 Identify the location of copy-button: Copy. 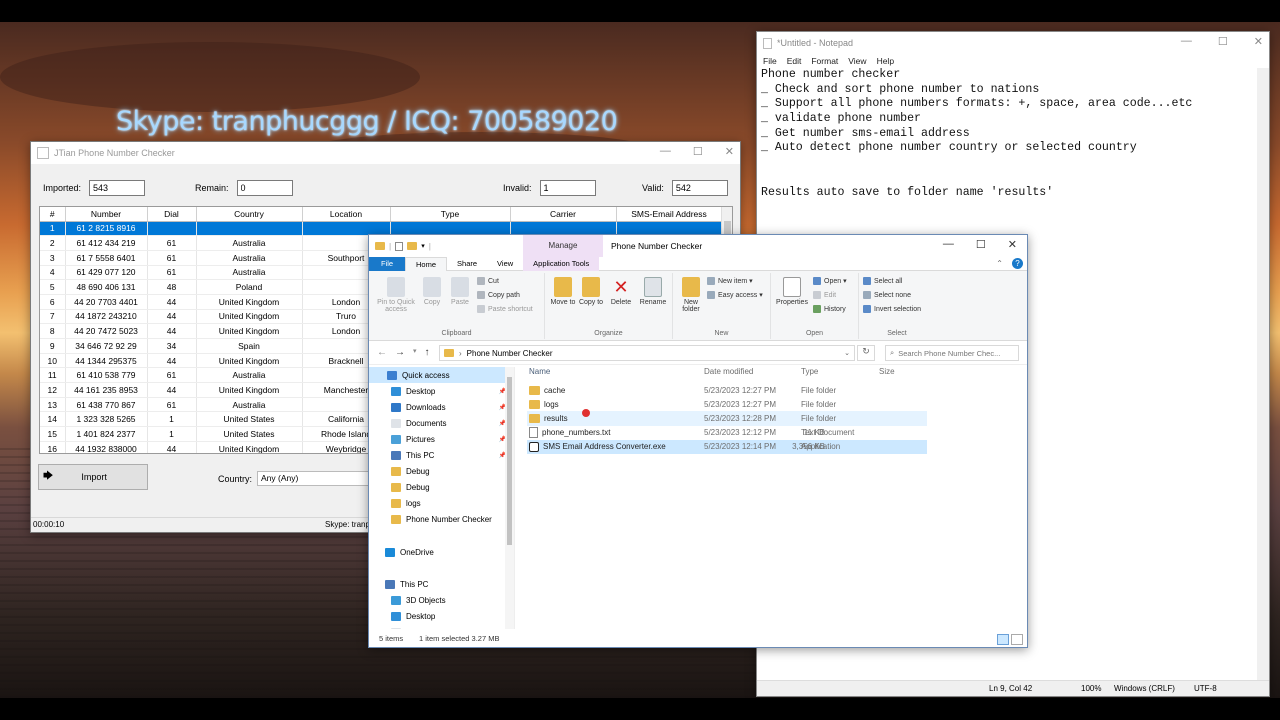
(432, 291).